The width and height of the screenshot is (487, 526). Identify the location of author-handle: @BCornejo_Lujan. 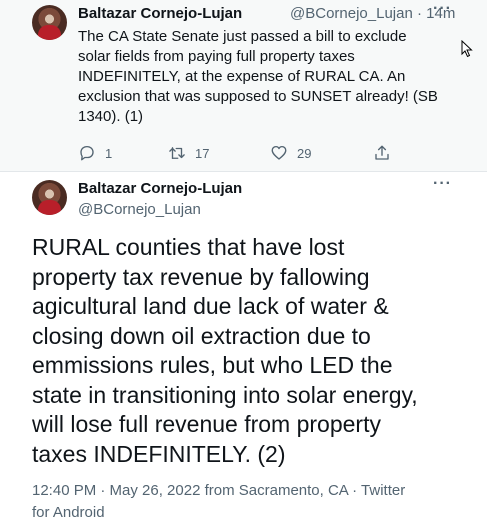
(139, 209).